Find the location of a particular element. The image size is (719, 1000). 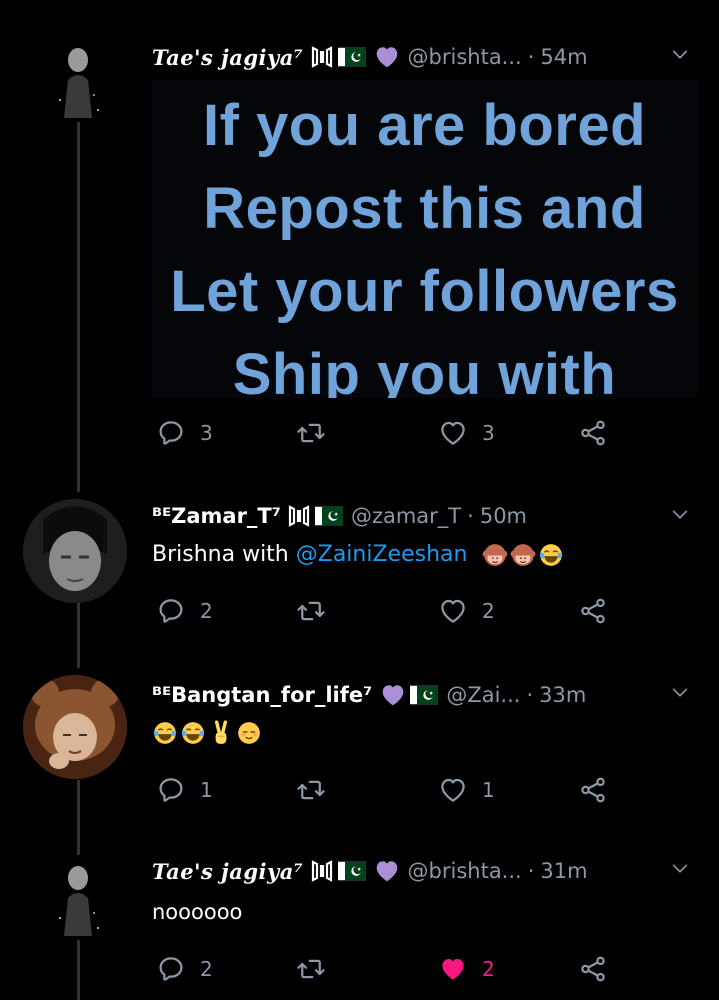

tweet-header: ᴮᴱZamar_T⁷ @zamar_T · 50m is located at coordinates (339, 516).